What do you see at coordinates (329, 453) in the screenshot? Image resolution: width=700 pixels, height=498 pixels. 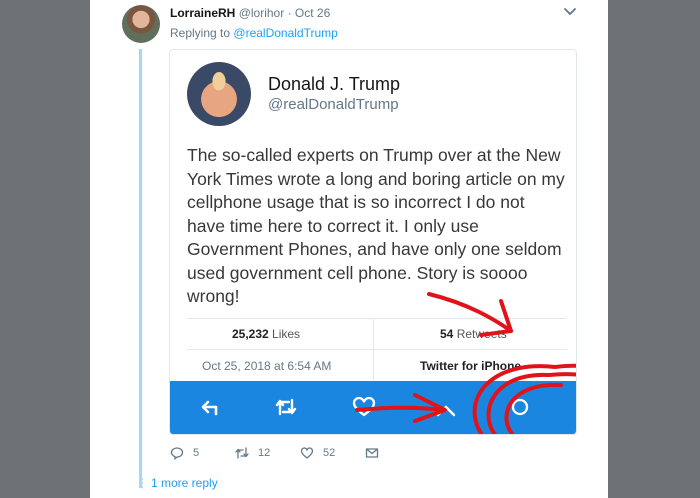 I see `like-count: 52` at bounding box center [329, 453].